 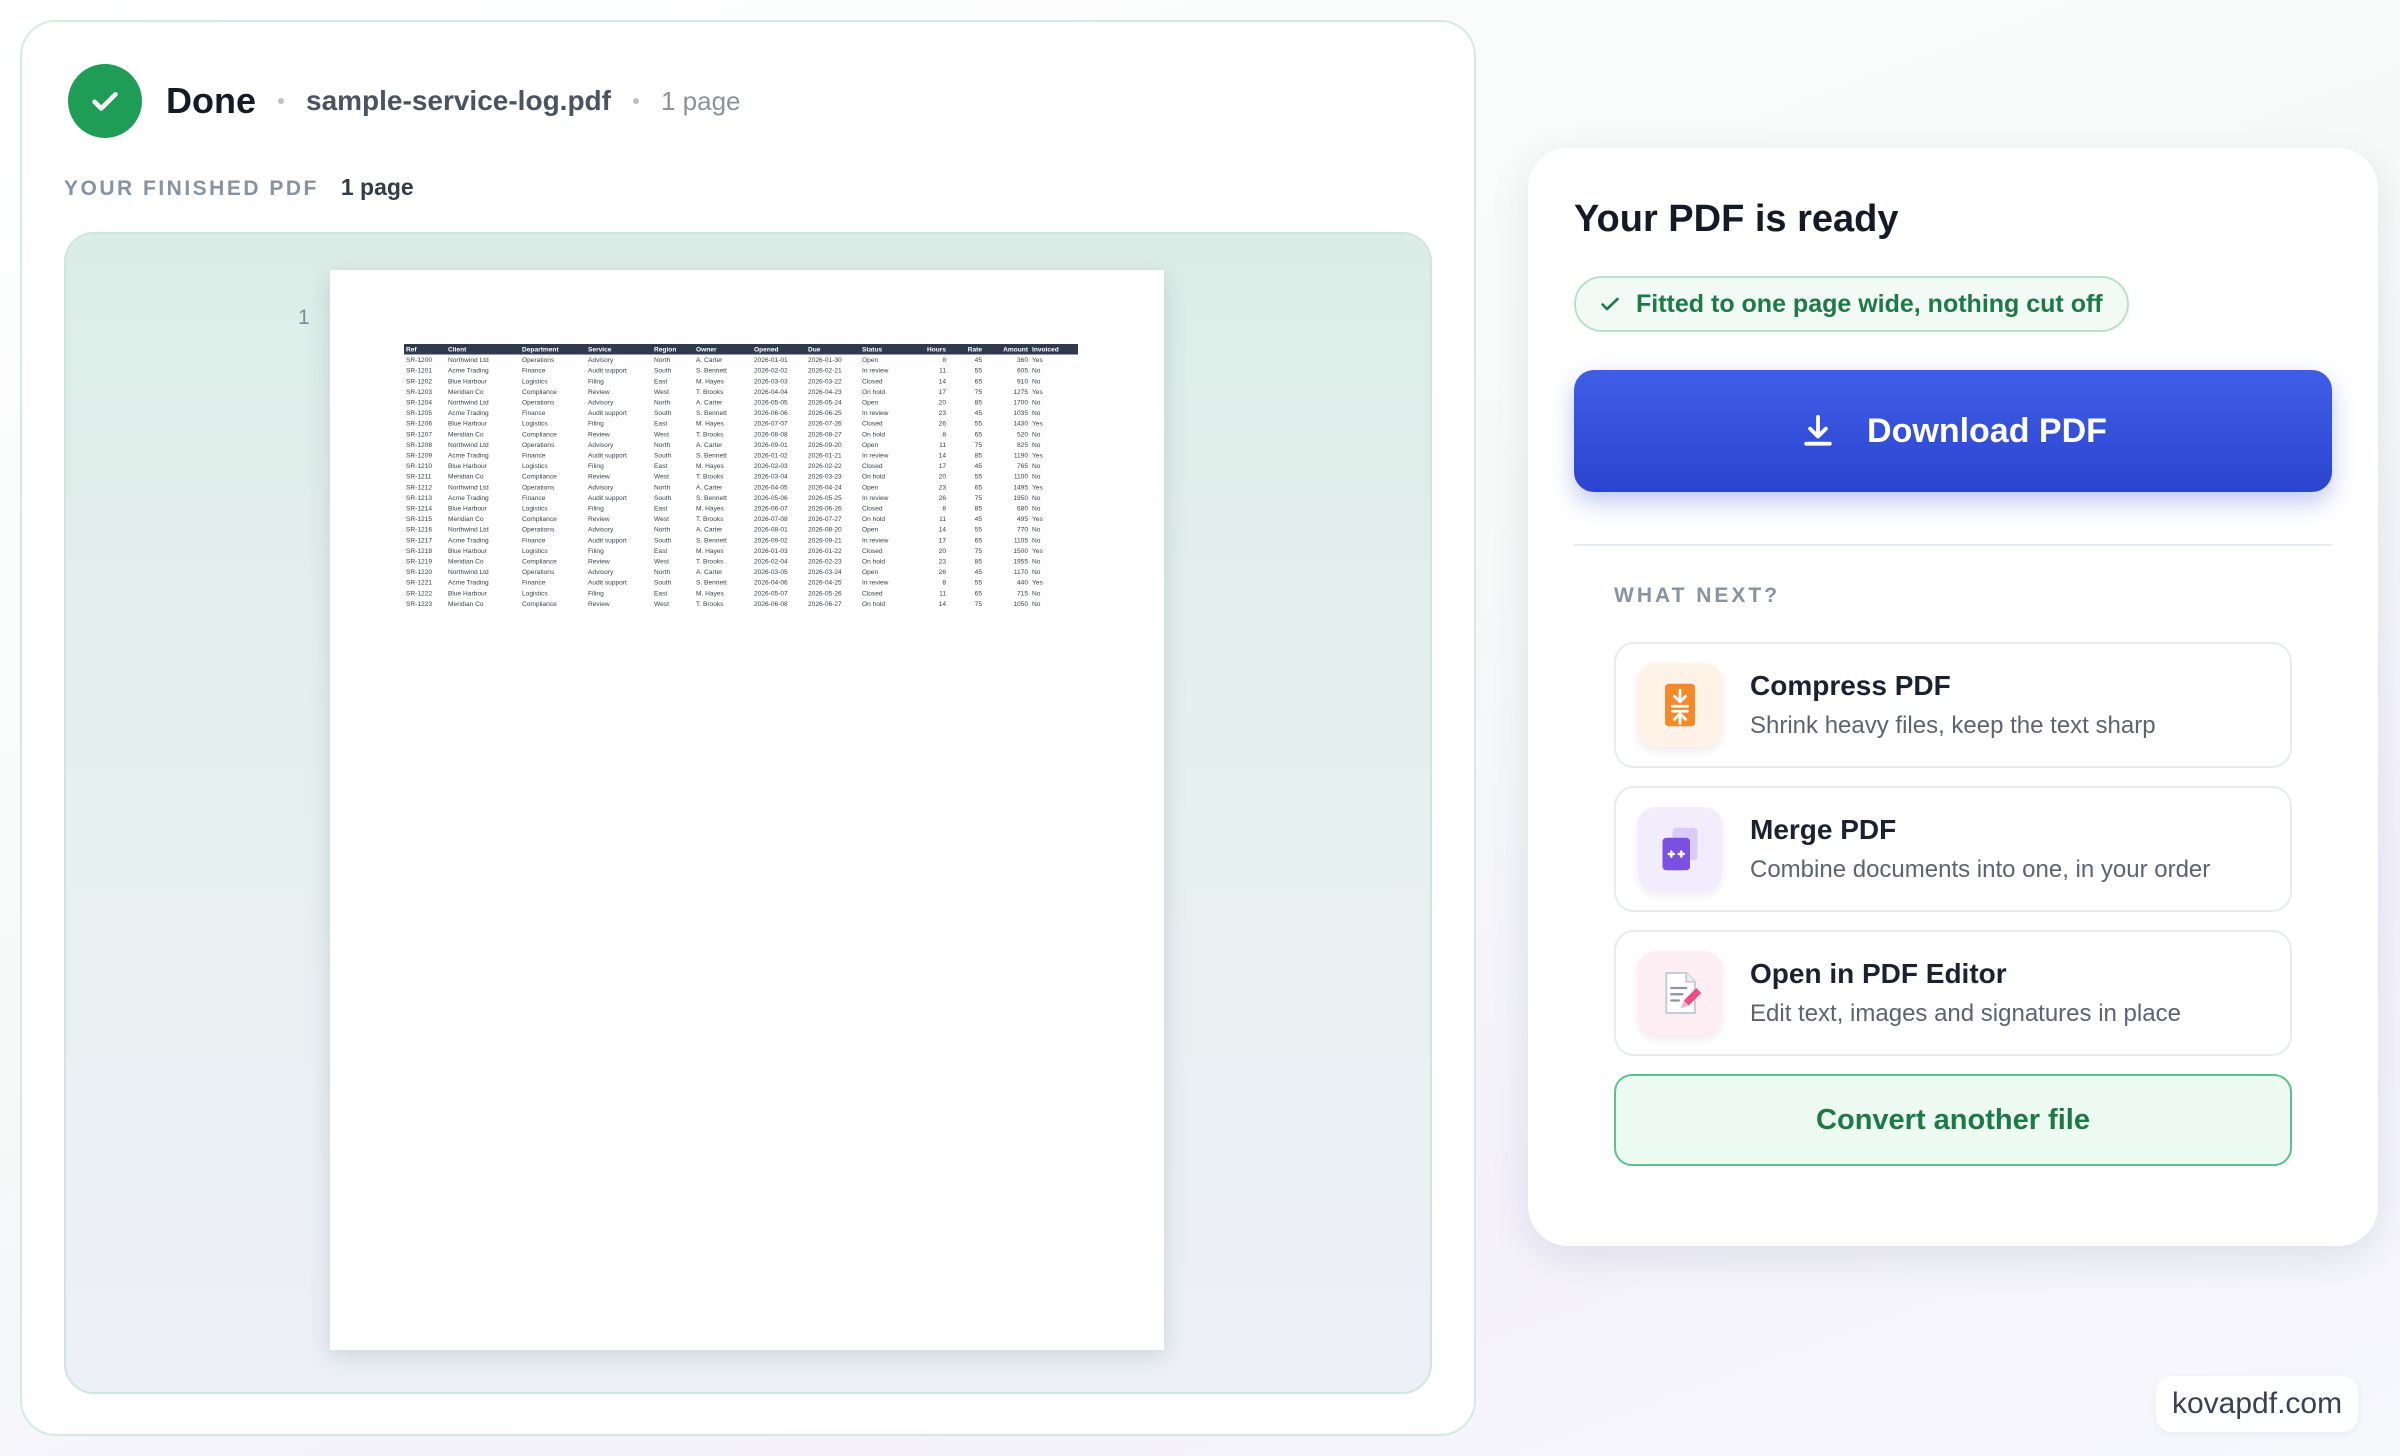 What do you see at coordinates (1022, 583) in the screenshot?
I see `table-cell: 440` at bounding box center [1022, 583].